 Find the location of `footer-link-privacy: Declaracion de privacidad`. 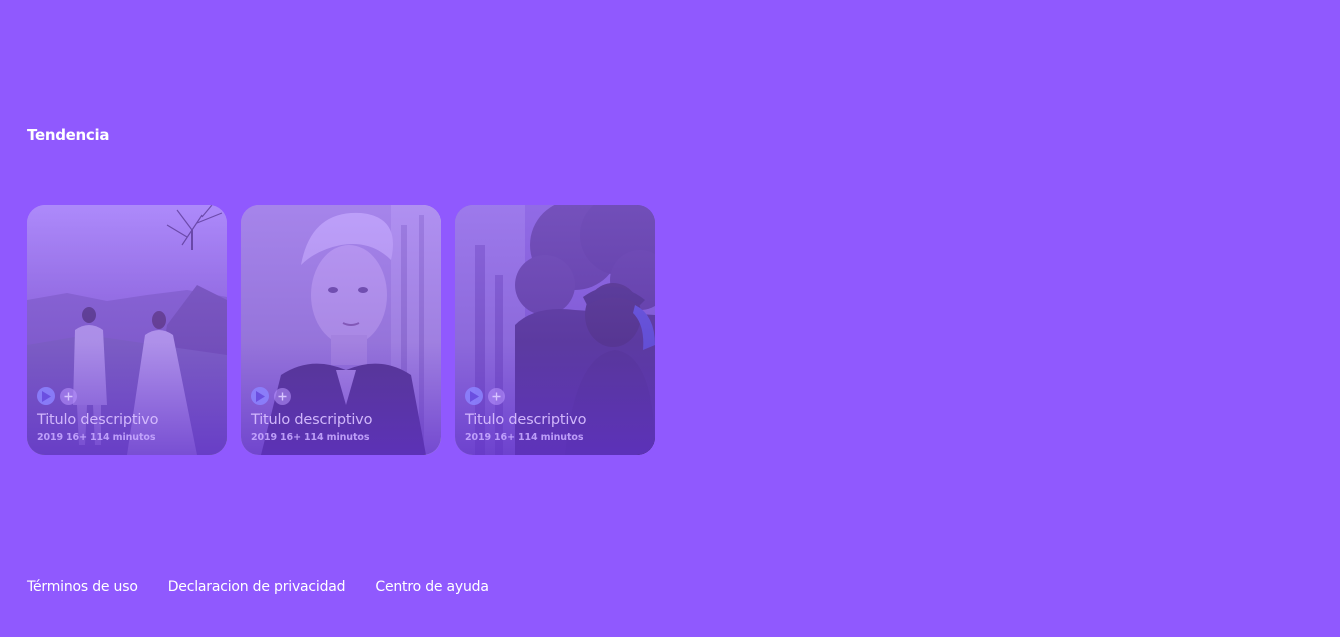

footer-link-privacy: Declaracion de privacidad is located at coordinates (257, 587).